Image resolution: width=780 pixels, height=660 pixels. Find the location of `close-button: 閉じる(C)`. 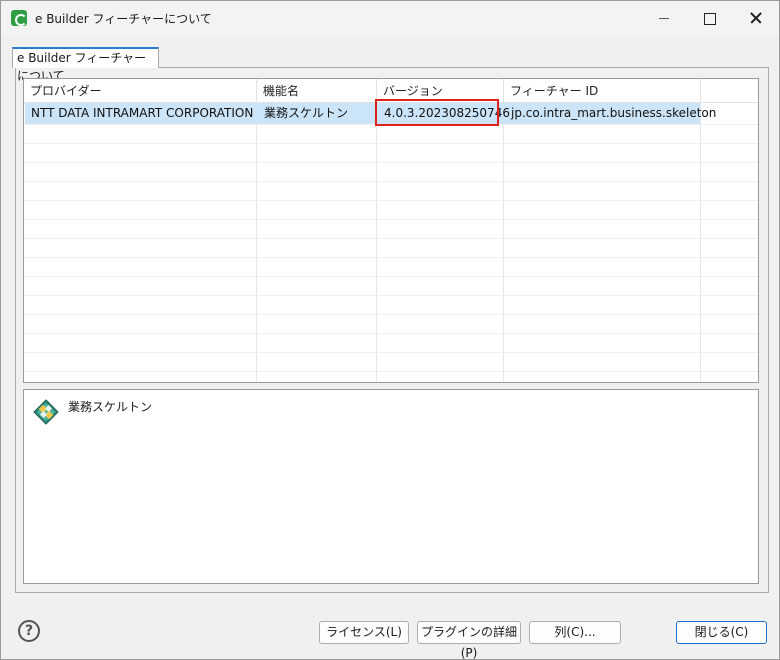

close-button: 閉じる(C) is located at coordinates (721, 632).